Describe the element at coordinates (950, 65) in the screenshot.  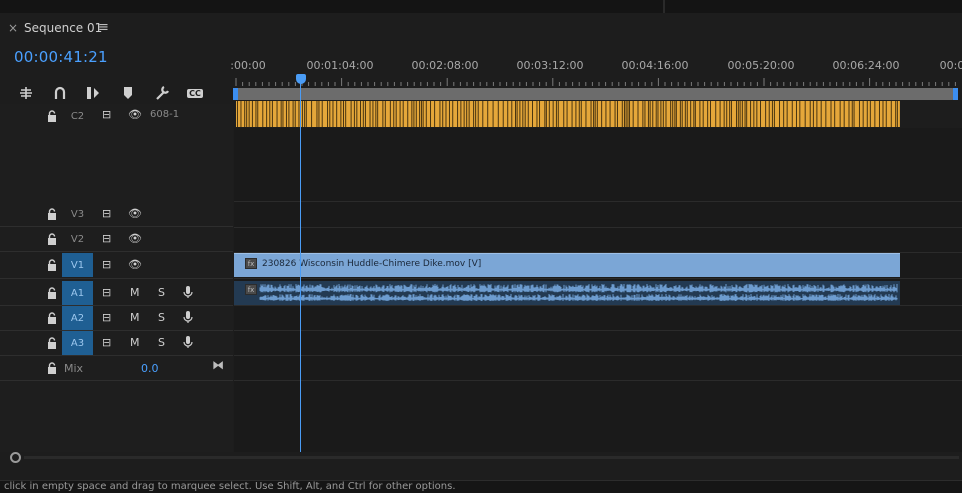
I see `ruler-label: 00:0` at that location.